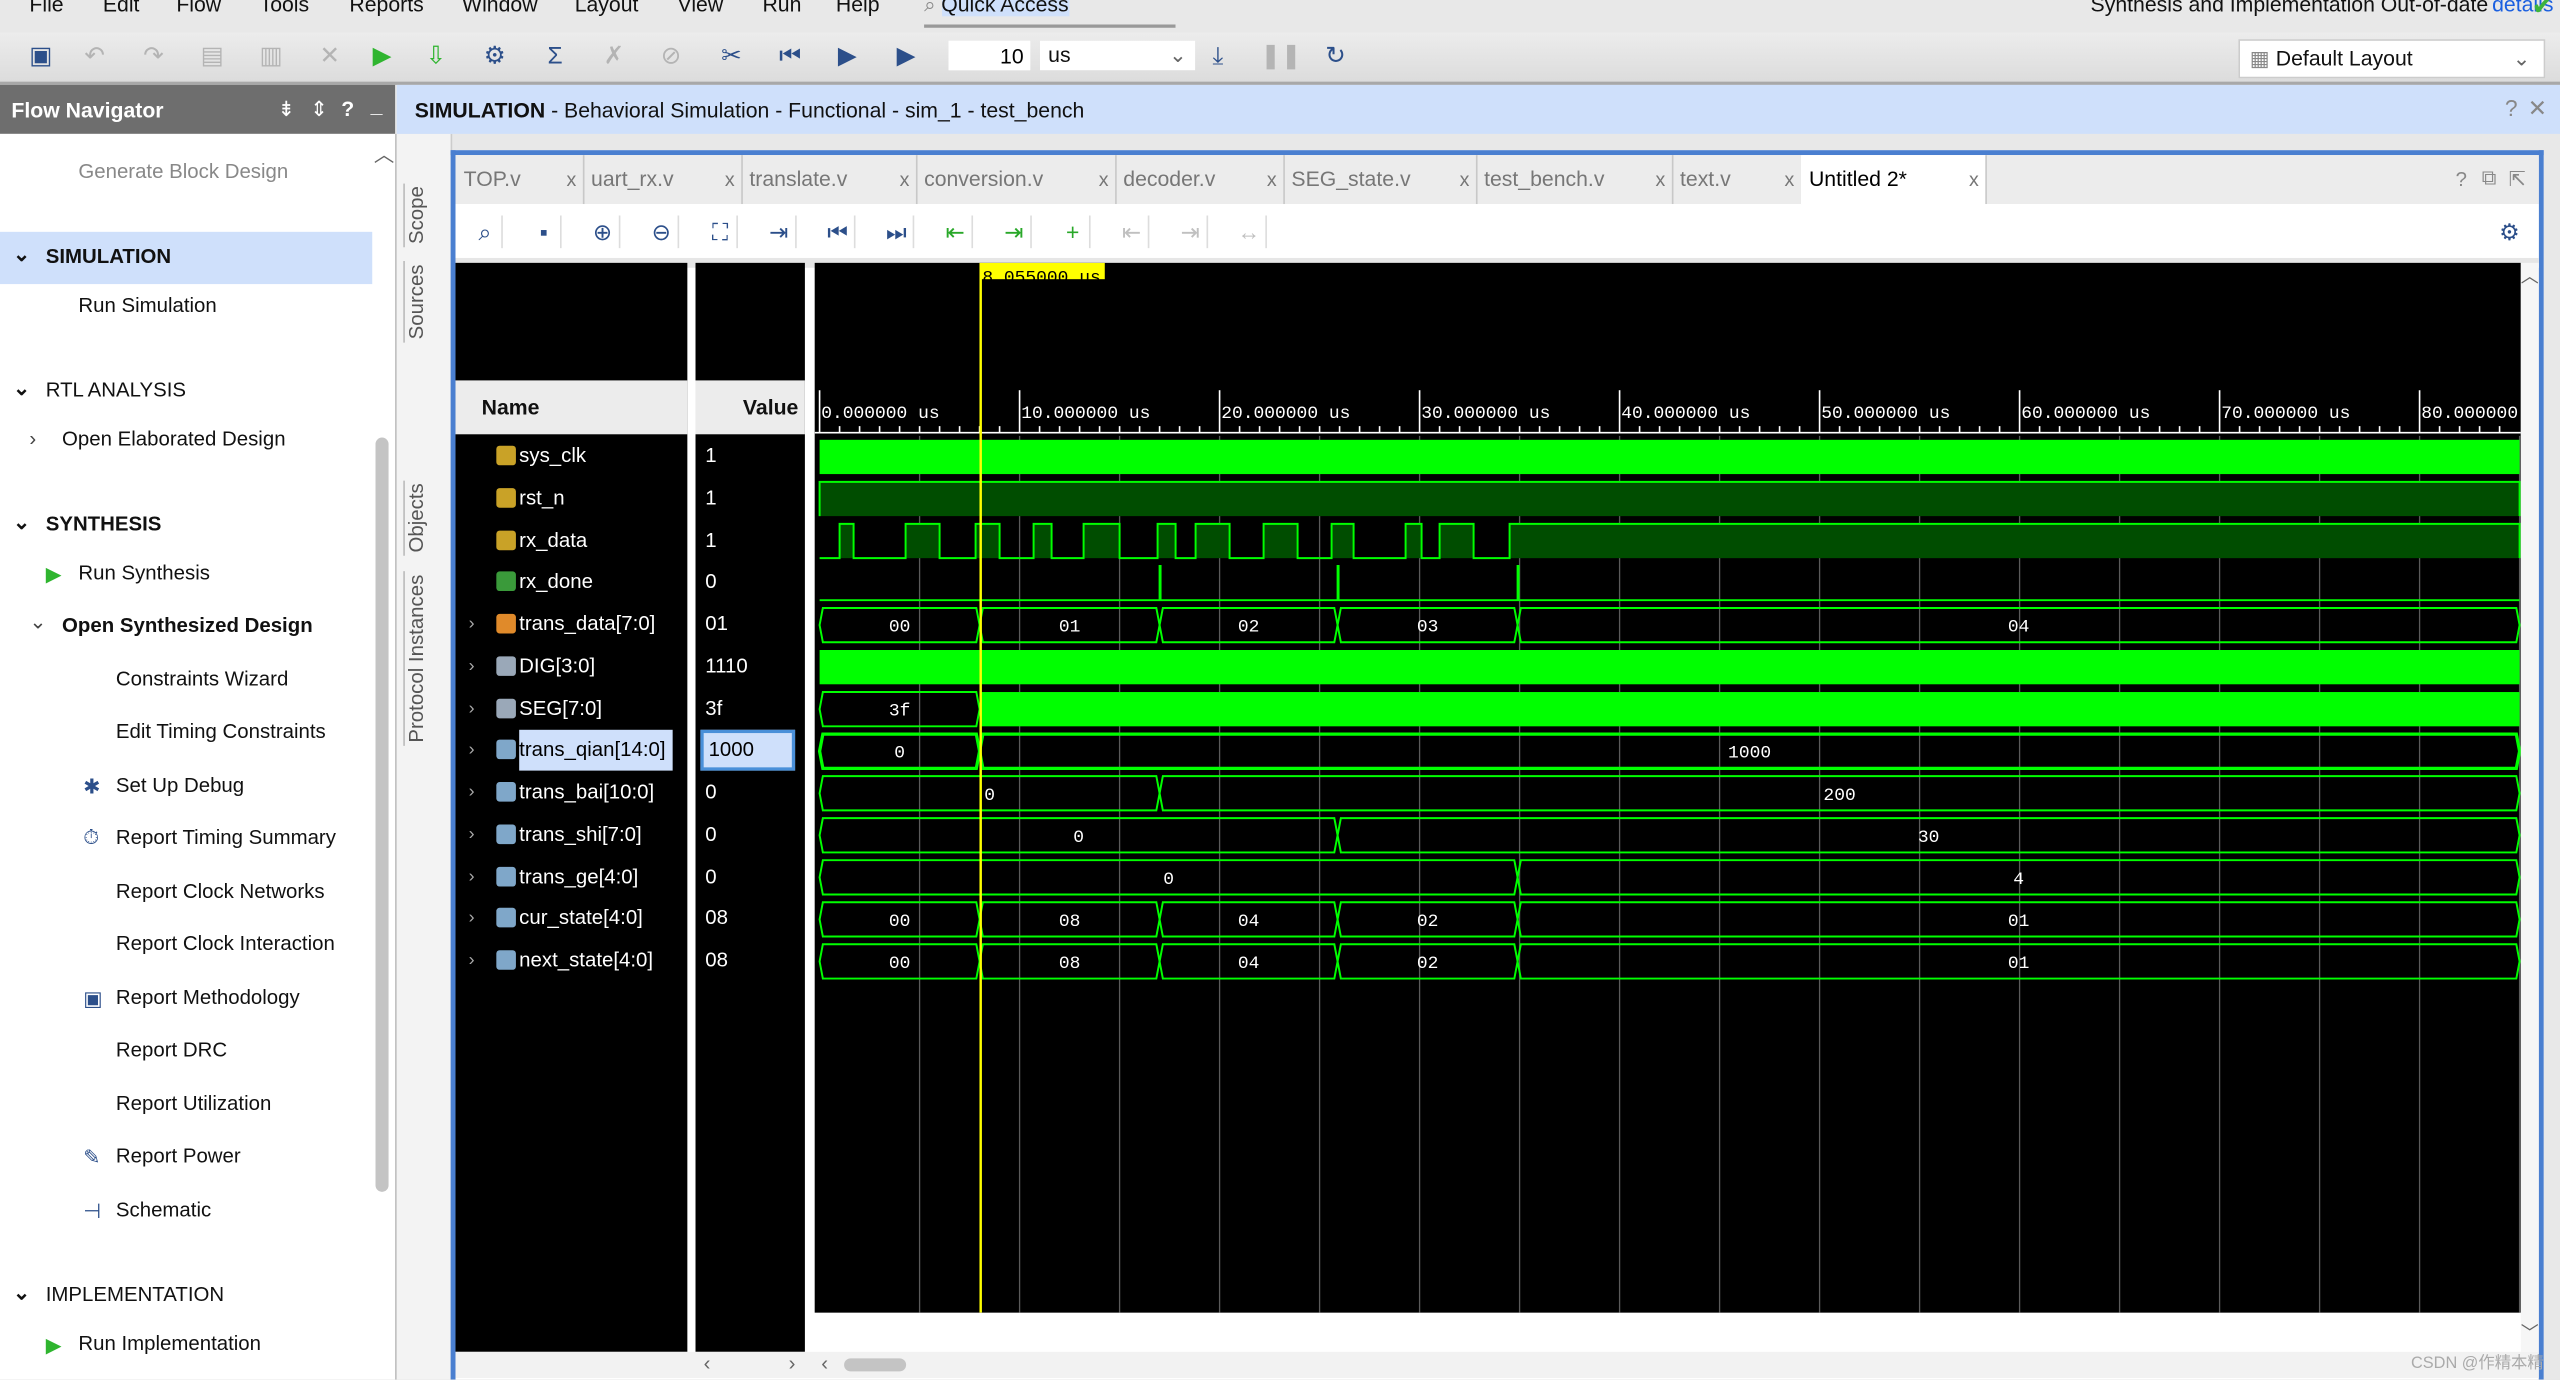 The height and width of the screenshot is (1380, 2560). Describe the element at coordinates (555, 57) in the screenshot. I see `sigma-icon: Σ` at that location.